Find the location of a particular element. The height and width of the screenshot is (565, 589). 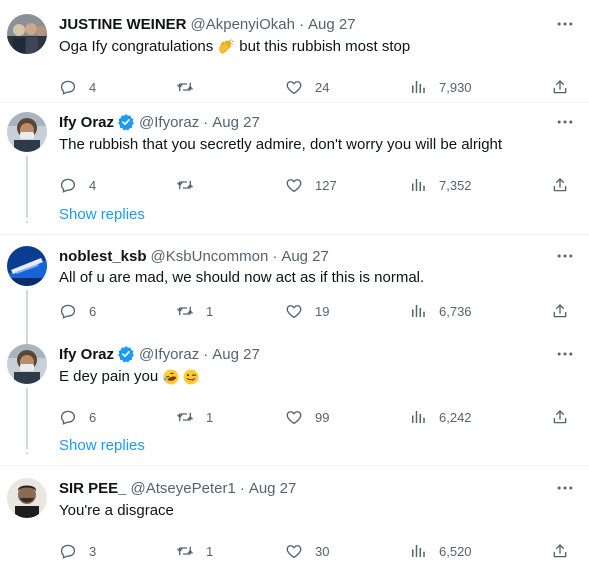

views-count: 6,520 is located at coordinates (455, 551).